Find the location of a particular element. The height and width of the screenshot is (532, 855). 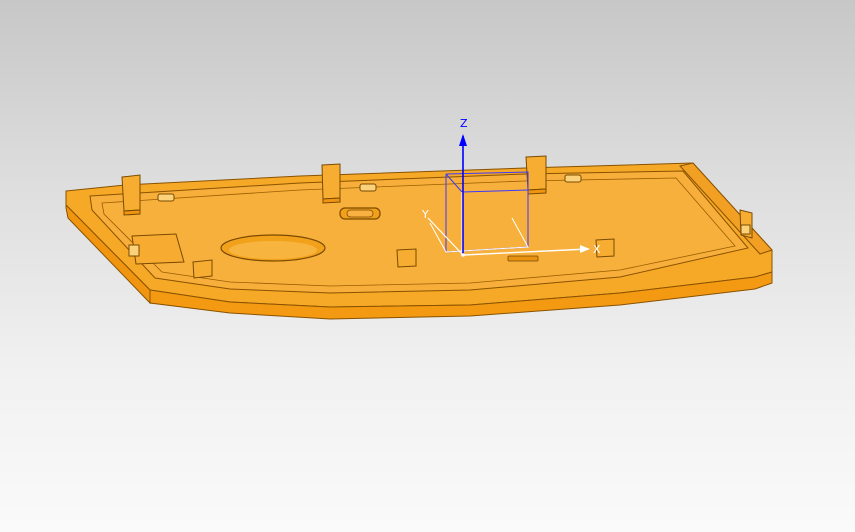

rounded-slot-inner is located at coordinates (360, 213).